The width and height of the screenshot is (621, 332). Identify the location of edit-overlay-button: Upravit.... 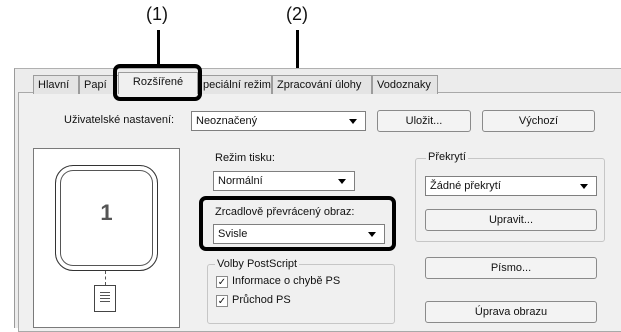
(511, 220).